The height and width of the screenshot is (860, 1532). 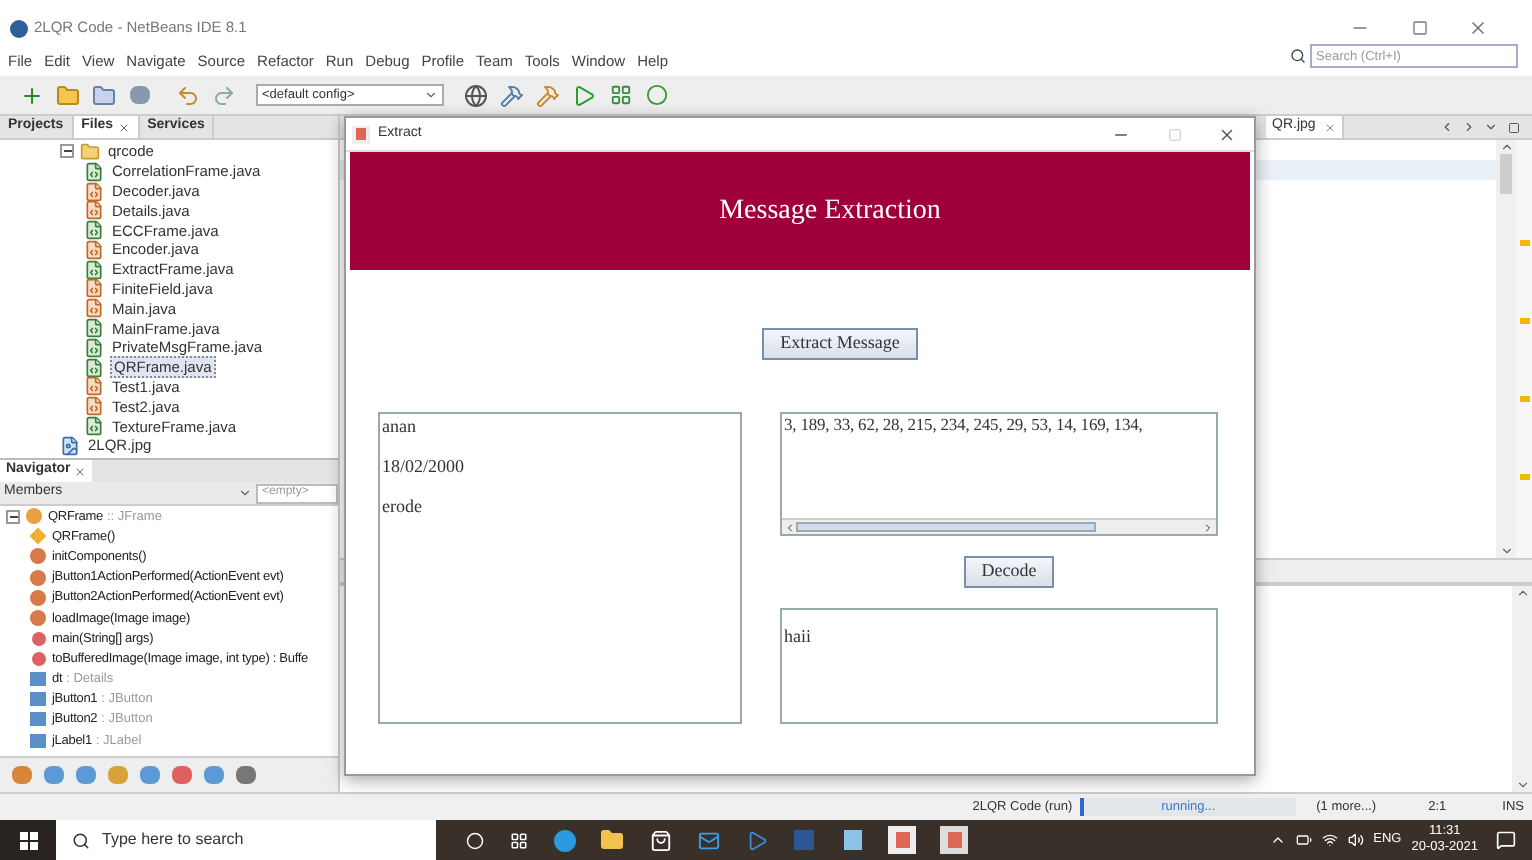 What do you see at coordinates (840, 344) in the screenshot?
I see `extract-message-button: Extract Message` at bounding box center [840, 344].